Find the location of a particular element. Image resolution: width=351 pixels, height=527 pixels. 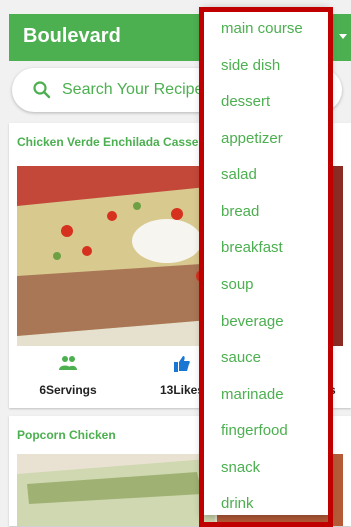

app-title: Boulevard is located at coordinates (72, 36).